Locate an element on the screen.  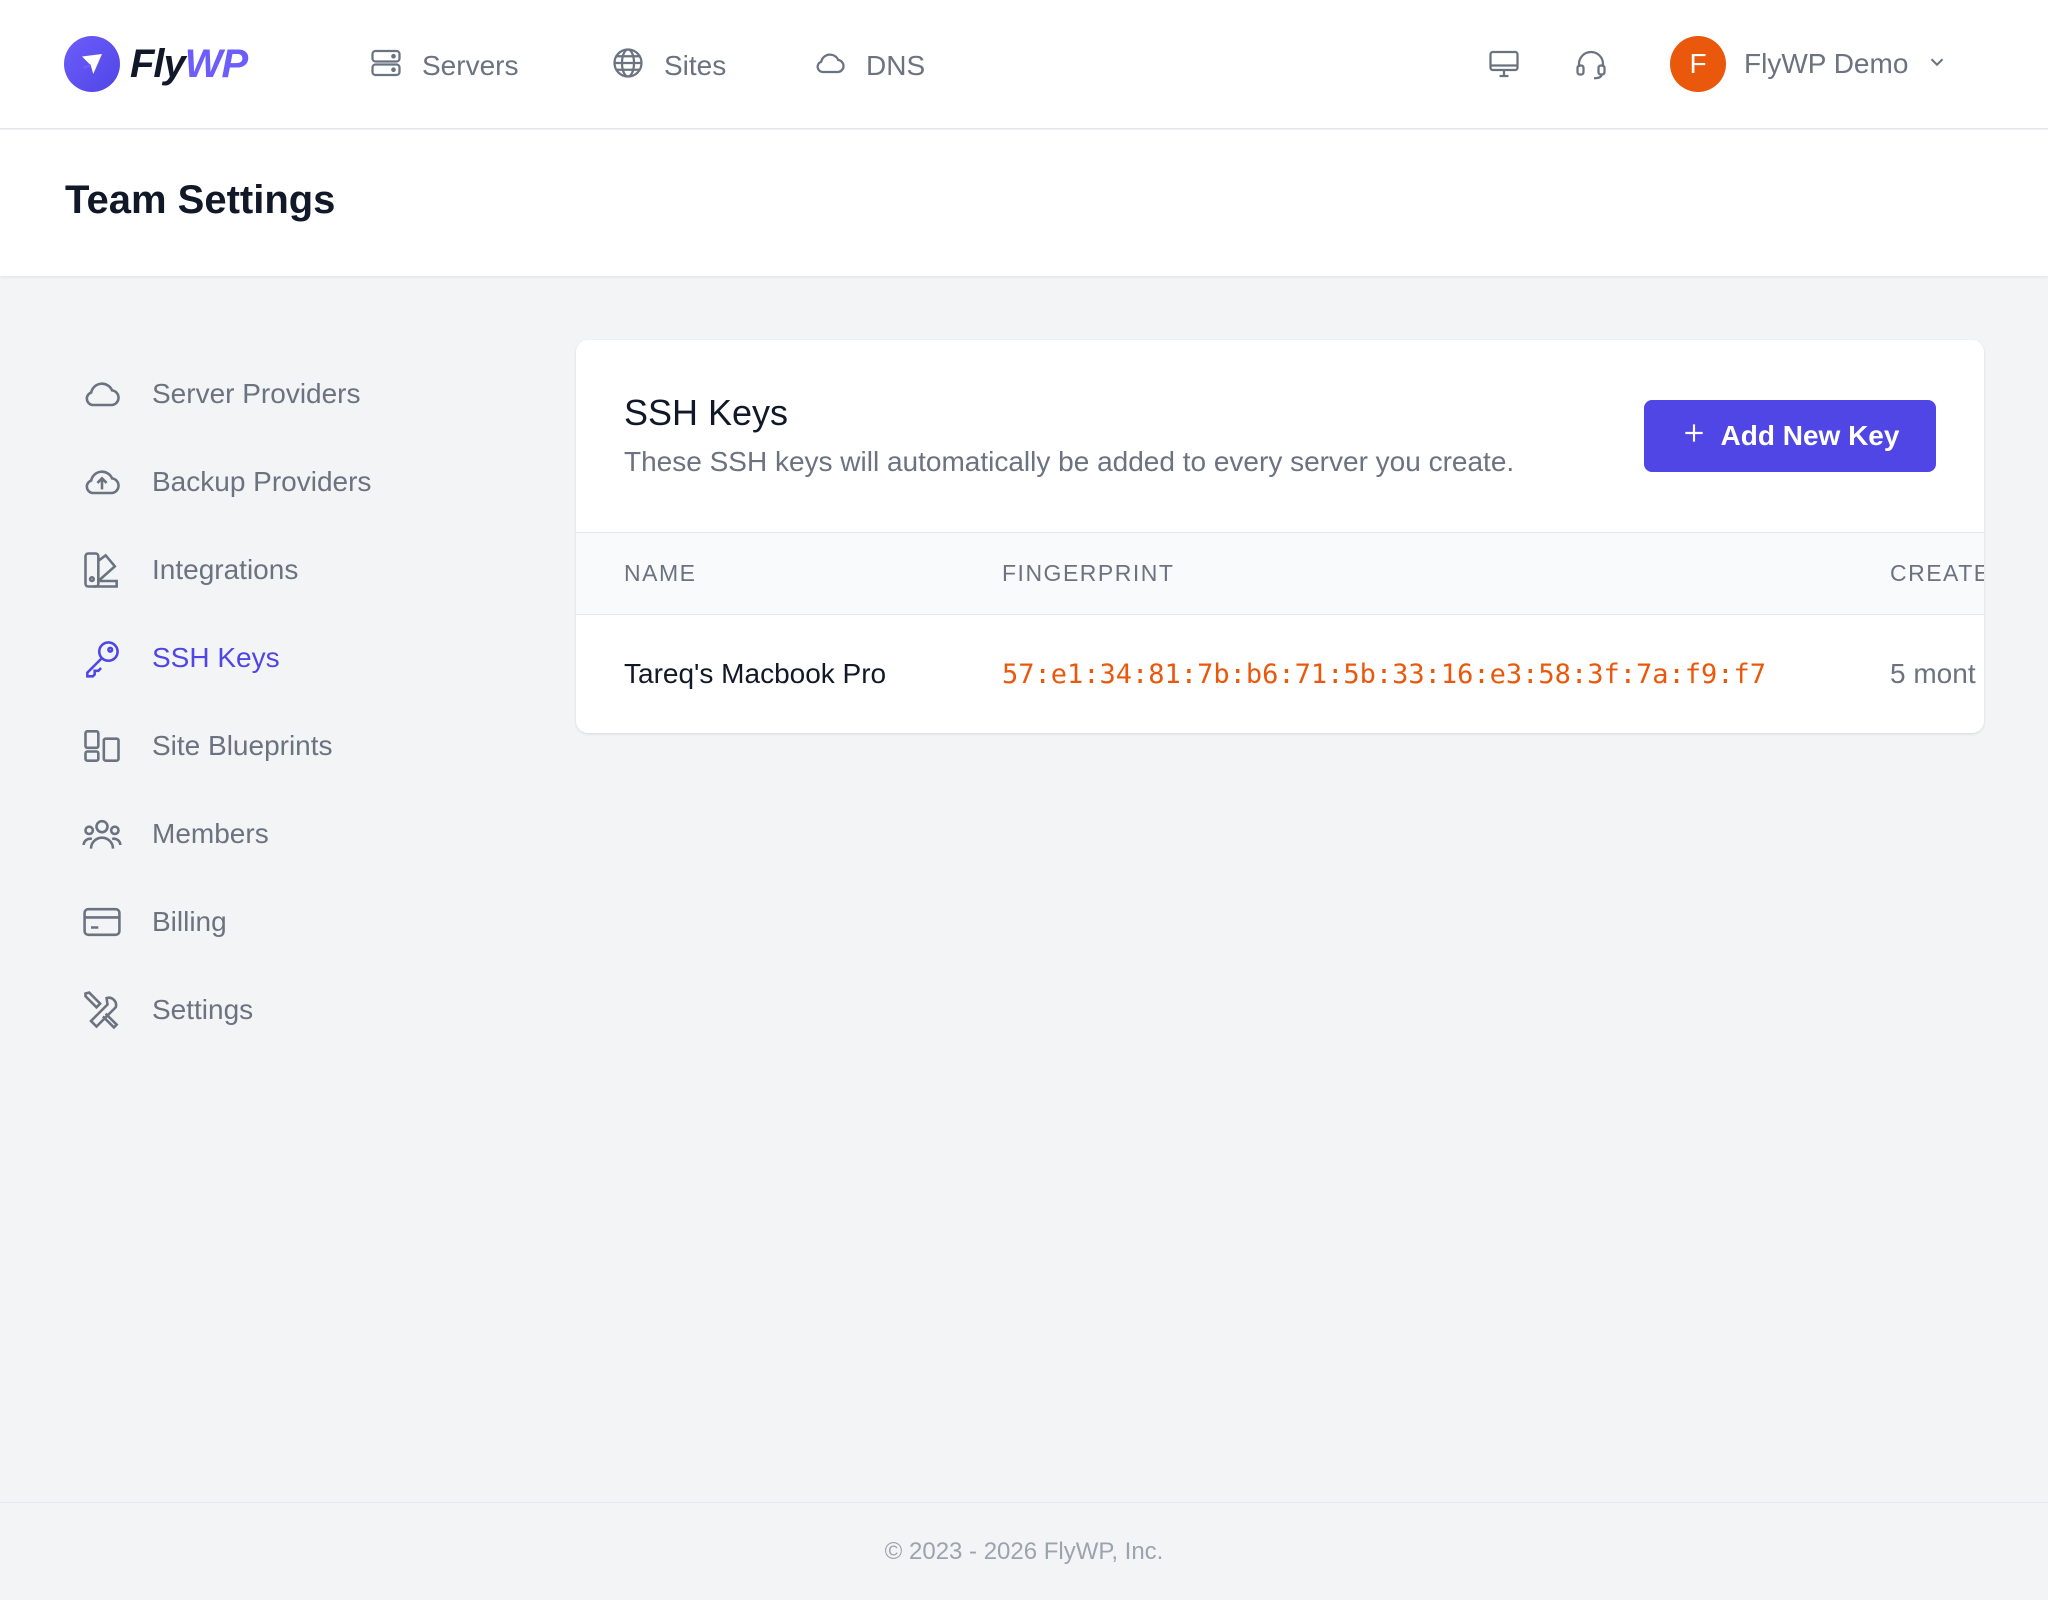
card-title: SSH Keys is located at coordinates (706, 412).